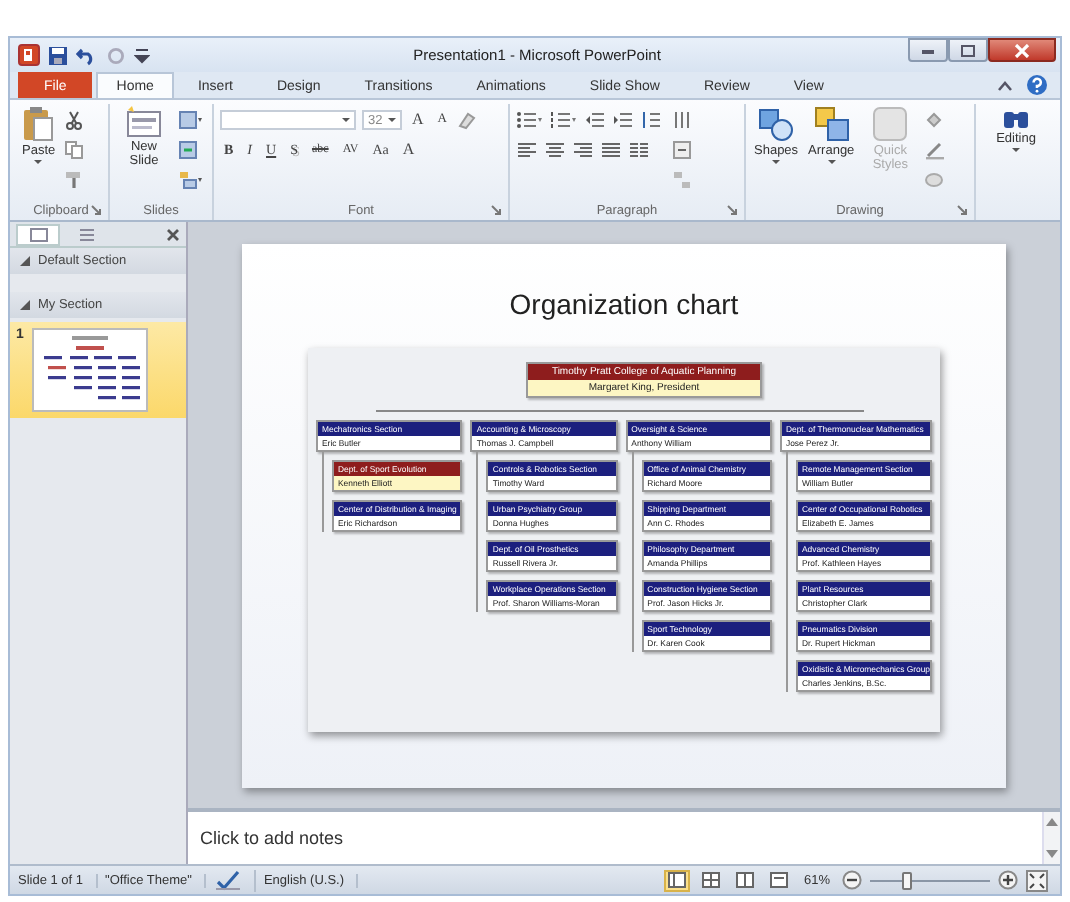 This screenshot has height=902, width=1070. What do you see at coordinates (611, 150) in the screenshot?
I see `justify-icon` at bounding box center [611, 150].